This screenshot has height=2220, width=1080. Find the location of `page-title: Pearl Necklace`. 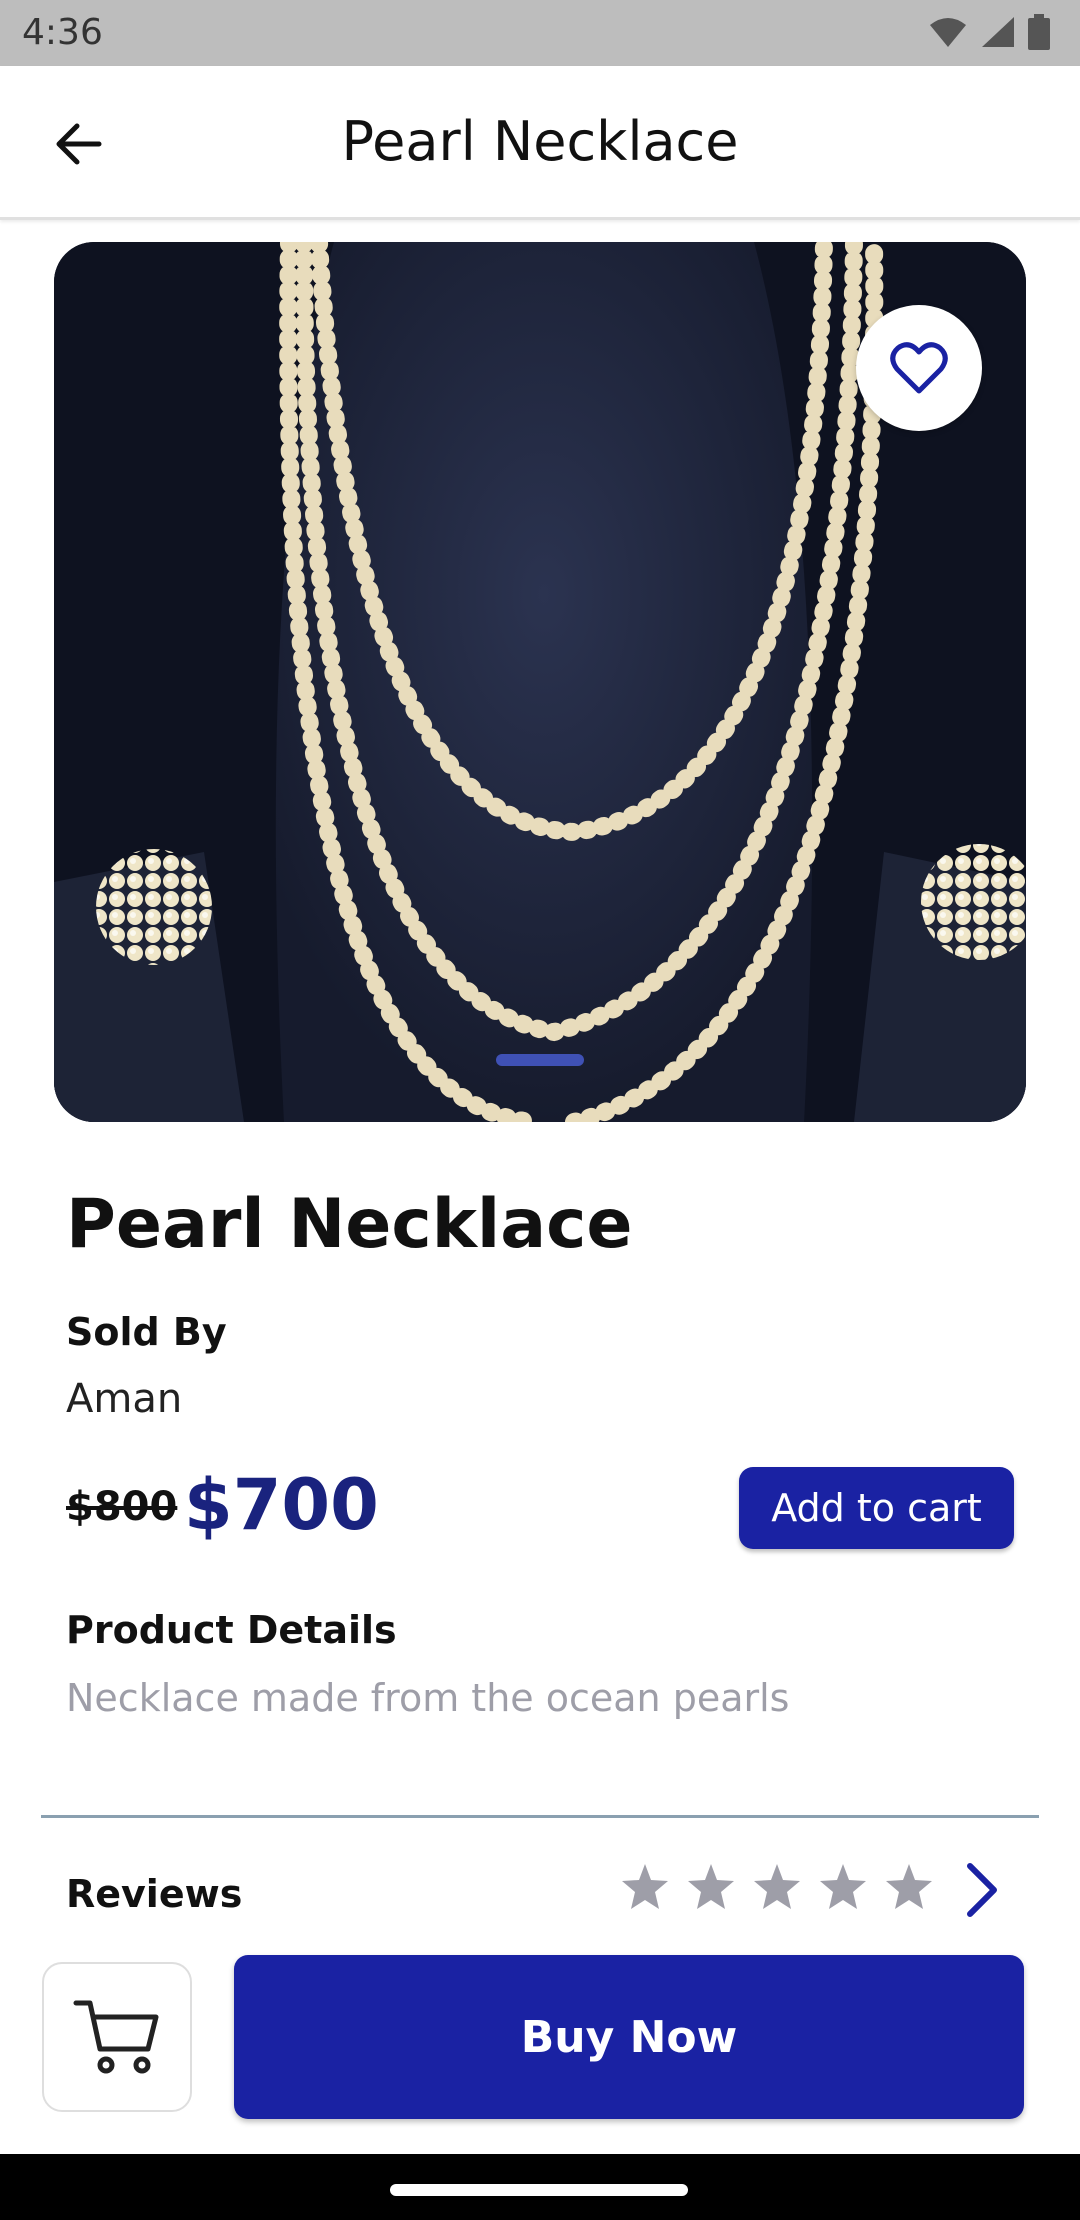

page-title: Pearl Necklace is located at coordinates (540, 141).